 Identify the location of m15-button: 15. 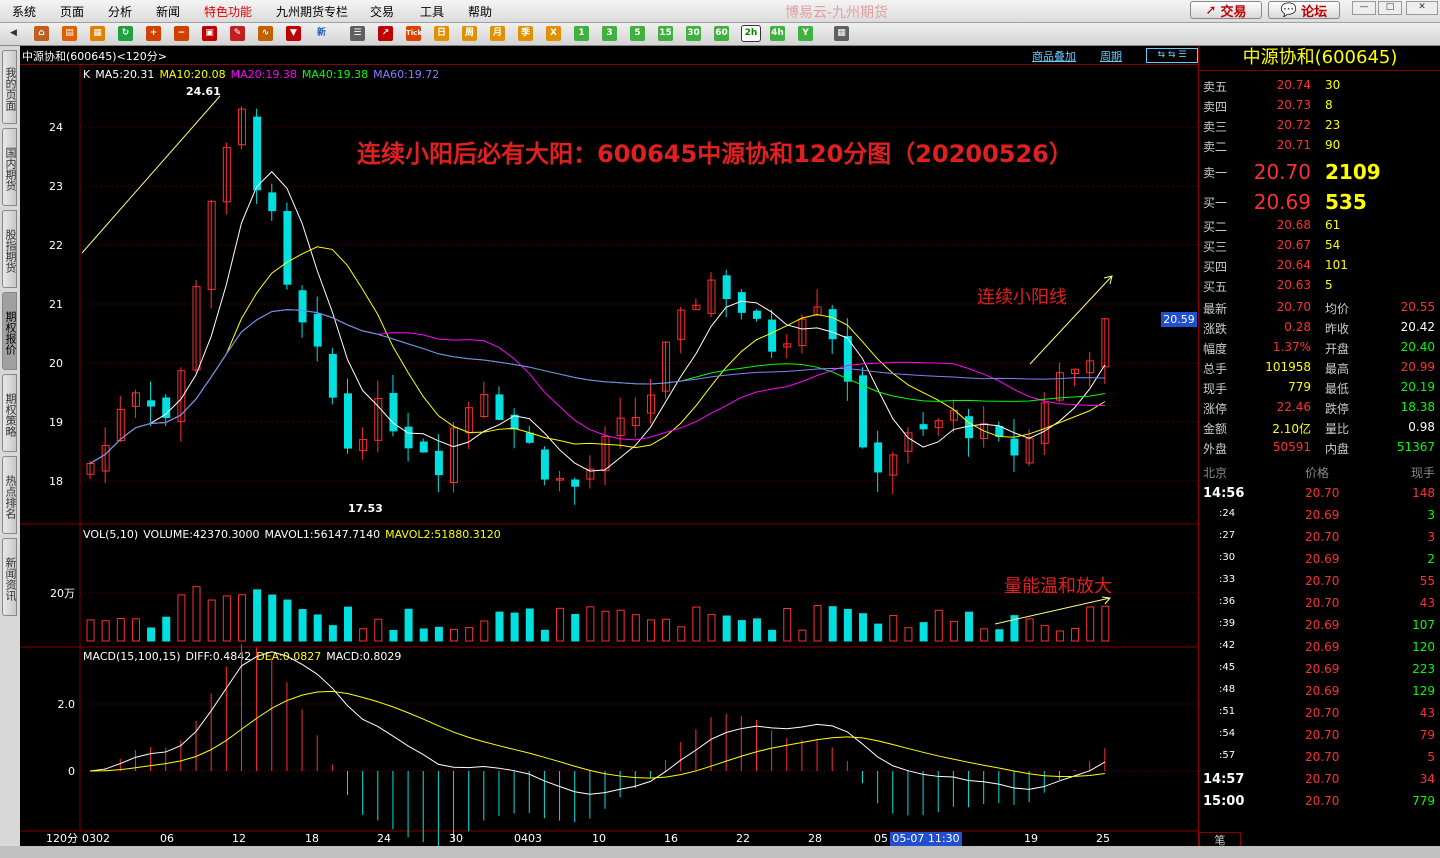
(665, 33).